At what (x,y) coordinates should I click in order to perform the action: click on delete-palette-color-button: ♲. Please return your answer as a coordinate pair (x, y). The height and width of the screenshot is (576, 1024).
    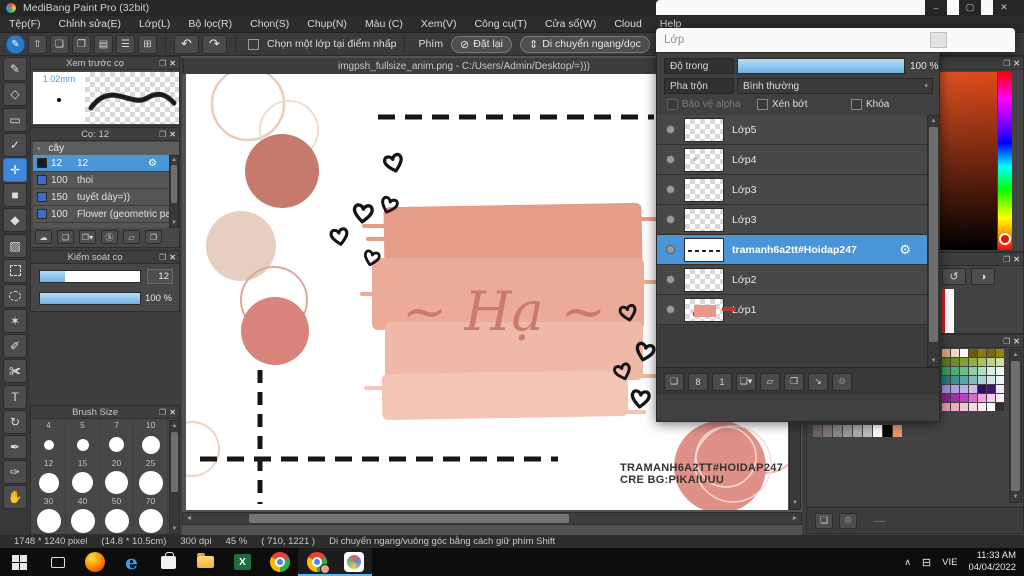
    Looking at the image, I should click on (848, 520).